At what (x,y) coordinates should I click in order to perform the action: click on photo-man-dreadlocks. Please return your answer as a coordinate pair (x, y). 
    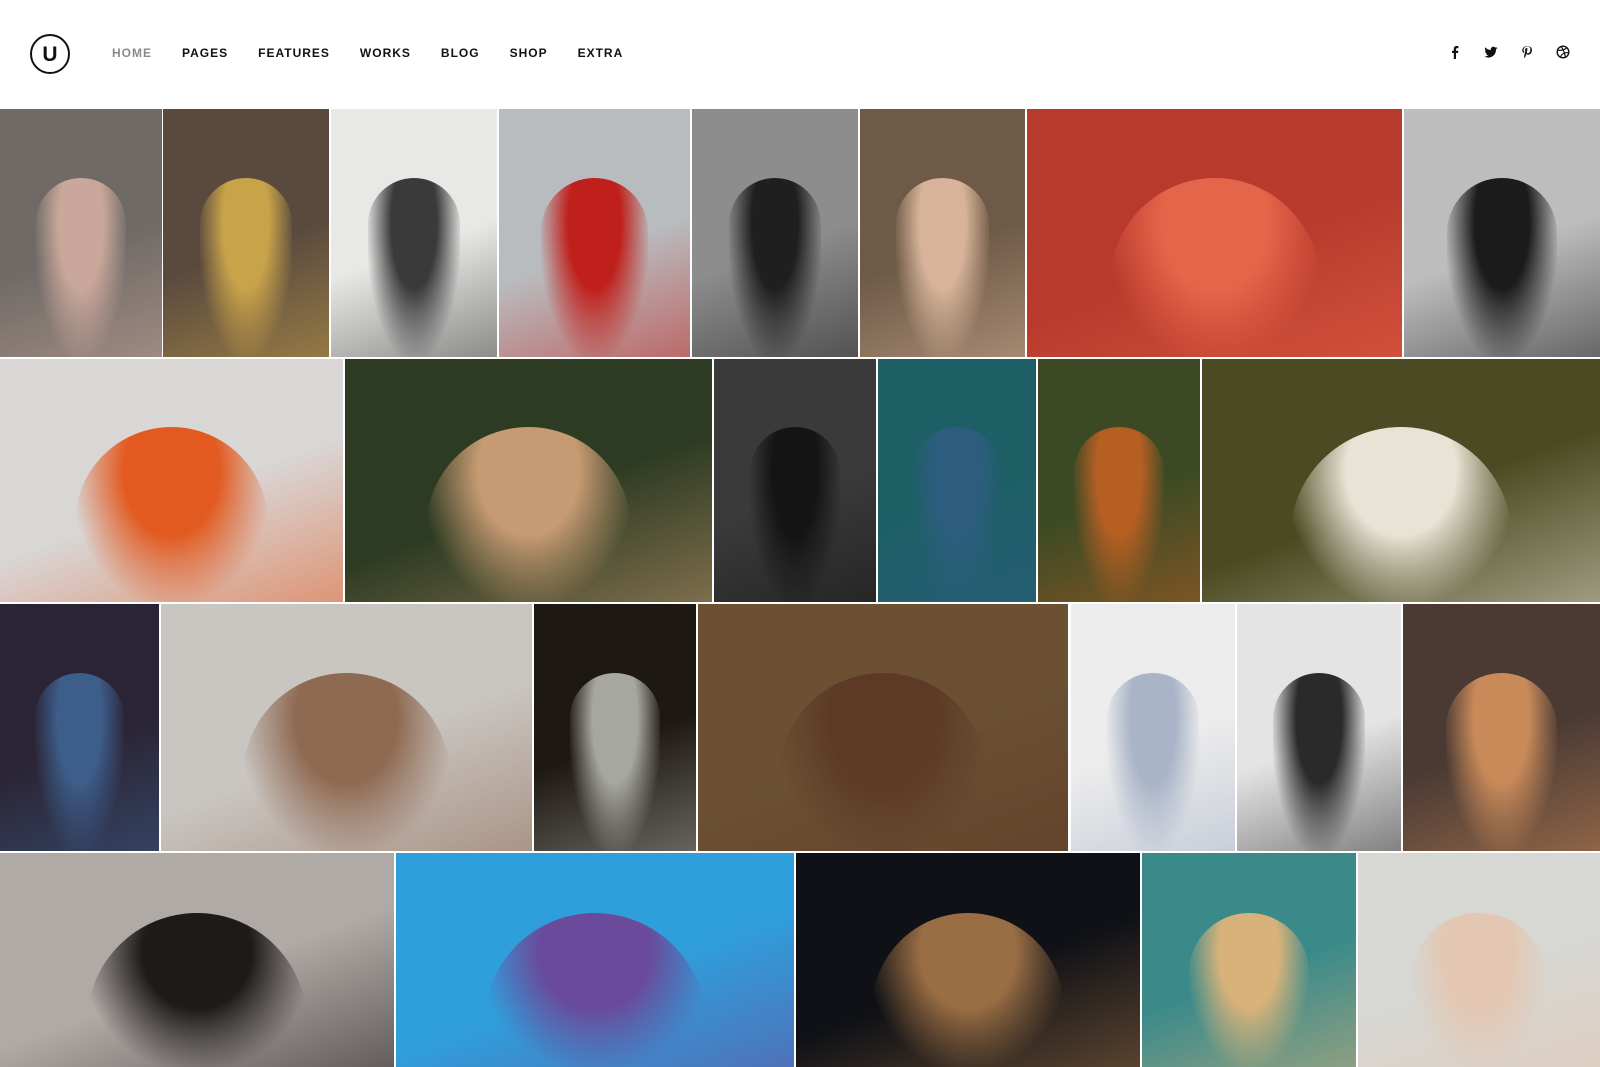
    Looking at the image, I should click on (957, 480).